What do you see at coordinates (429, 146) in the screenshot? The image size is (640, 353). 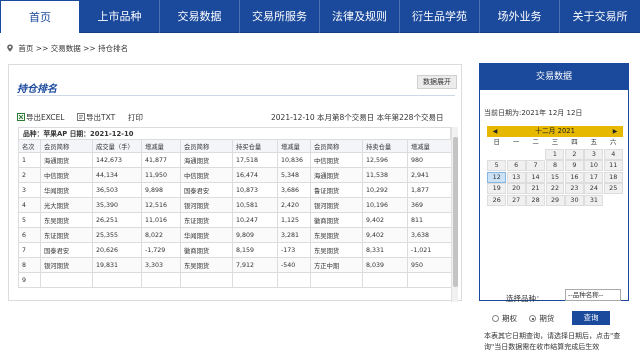 I see `col-short-change: 增减量` at bounding box center [429, 146].